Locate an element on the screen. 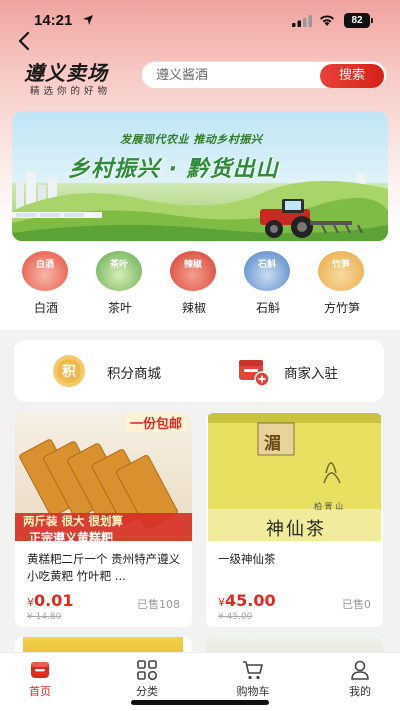 The height and width of the screenshot is (711, 400). category-label: 辣椒 is located at coordinates (193, 308).